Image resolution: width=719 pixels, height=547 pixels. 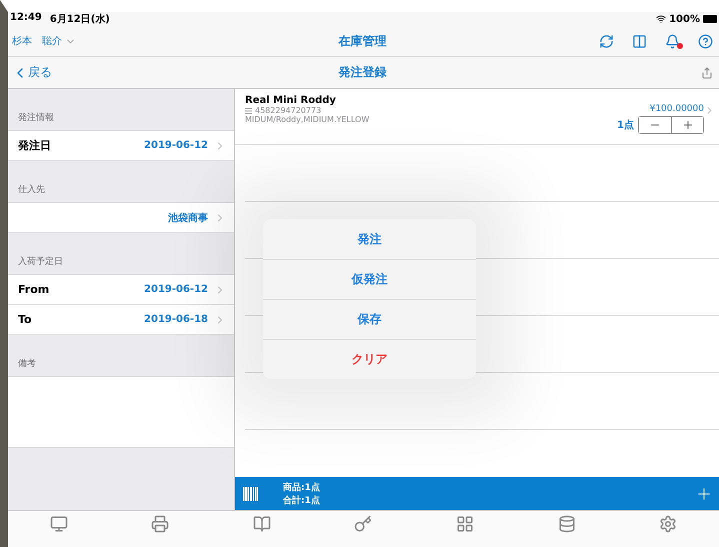 I want to click on menu-item: クリア, so click(x=369, y=359).